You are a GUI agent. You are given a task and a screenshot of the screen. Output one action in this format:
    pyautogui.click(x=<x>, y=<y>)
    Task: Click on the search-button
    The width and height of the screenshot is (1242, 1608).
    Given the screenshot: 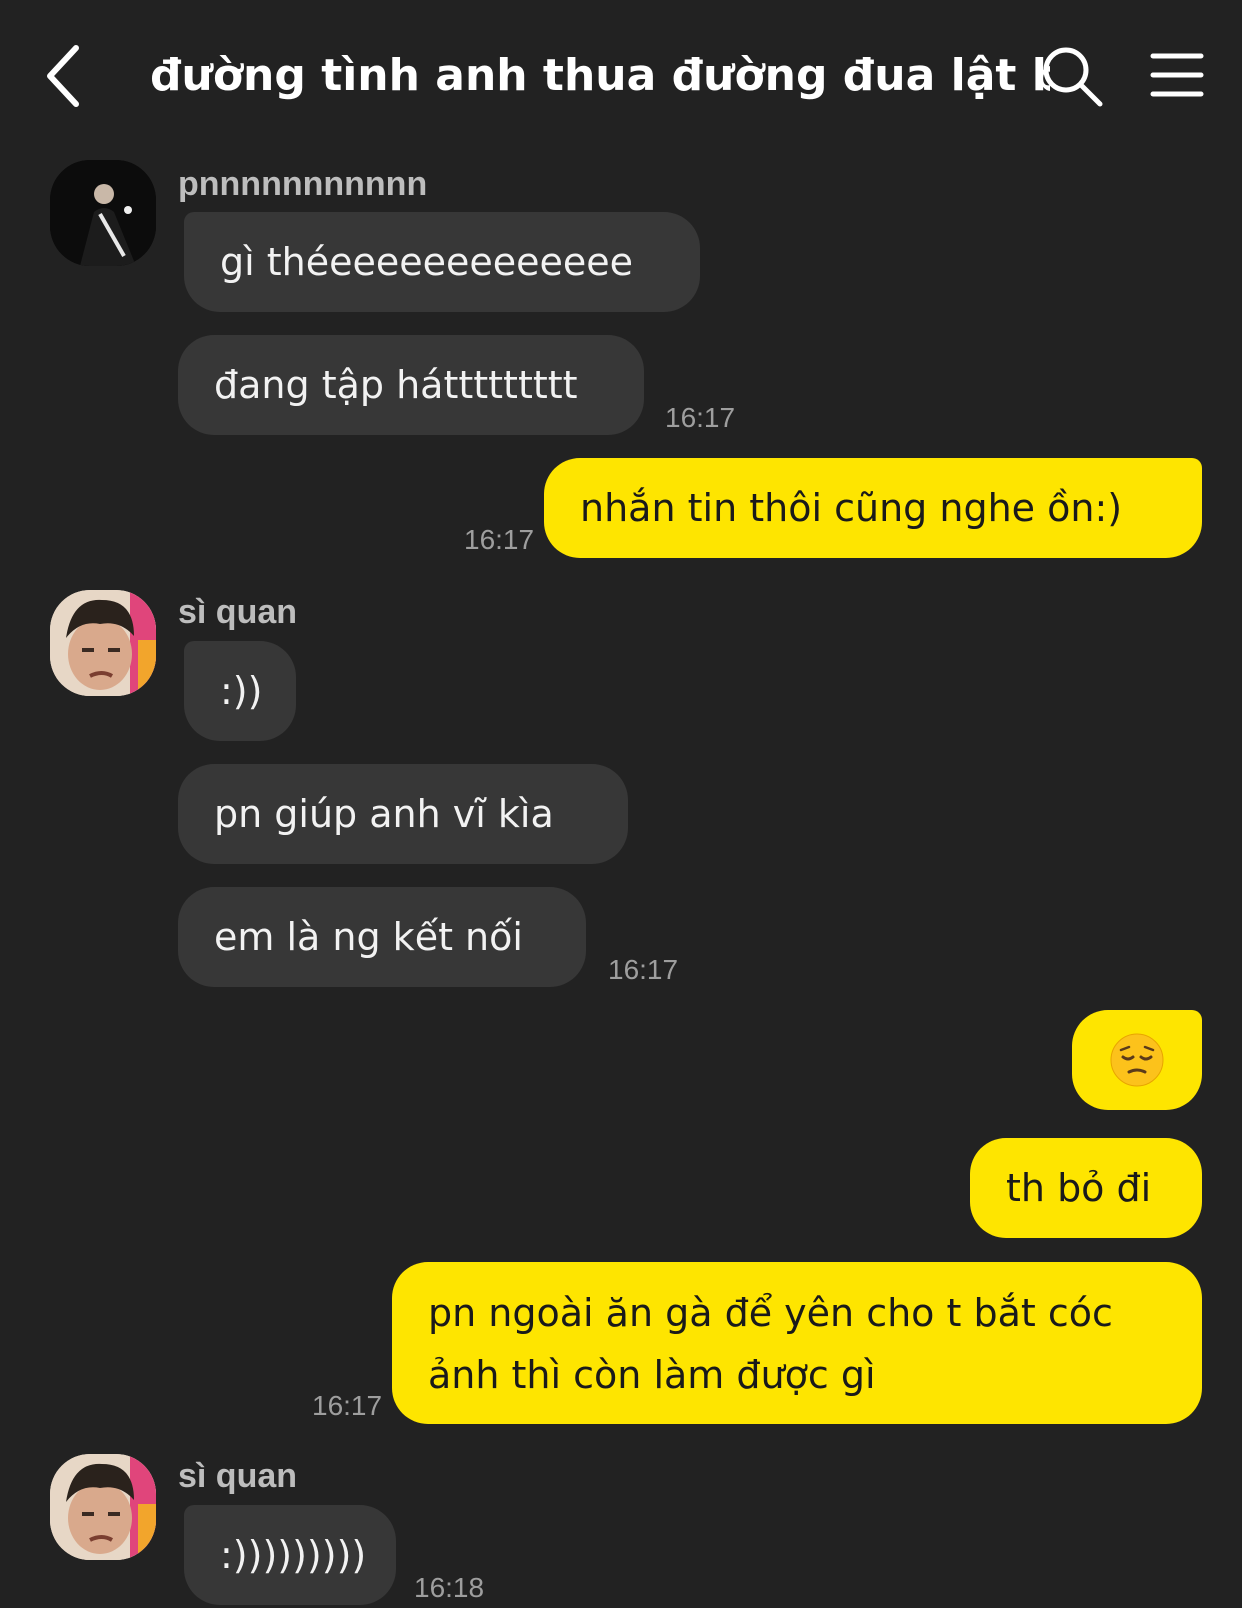 What is the action you would take?
    pyautogui.click(x=1073, y=77)
    